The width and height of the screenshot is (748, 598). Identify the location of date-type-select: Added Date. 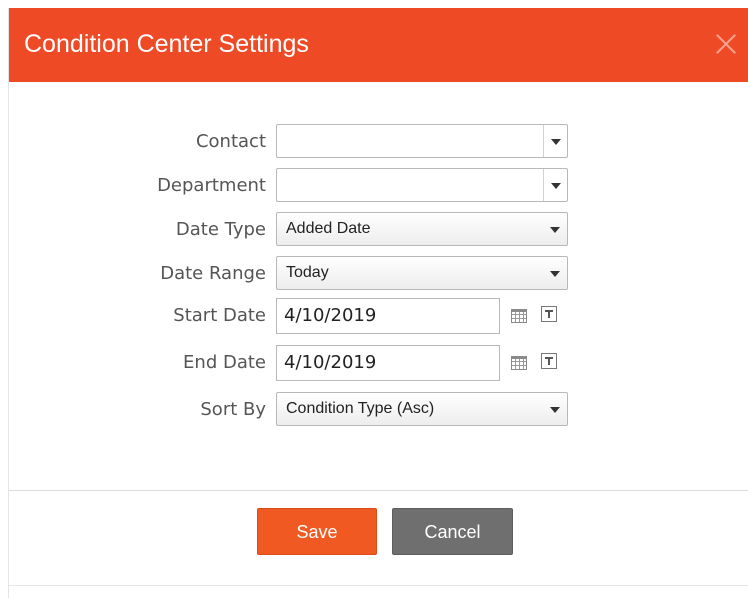
(422, 229).